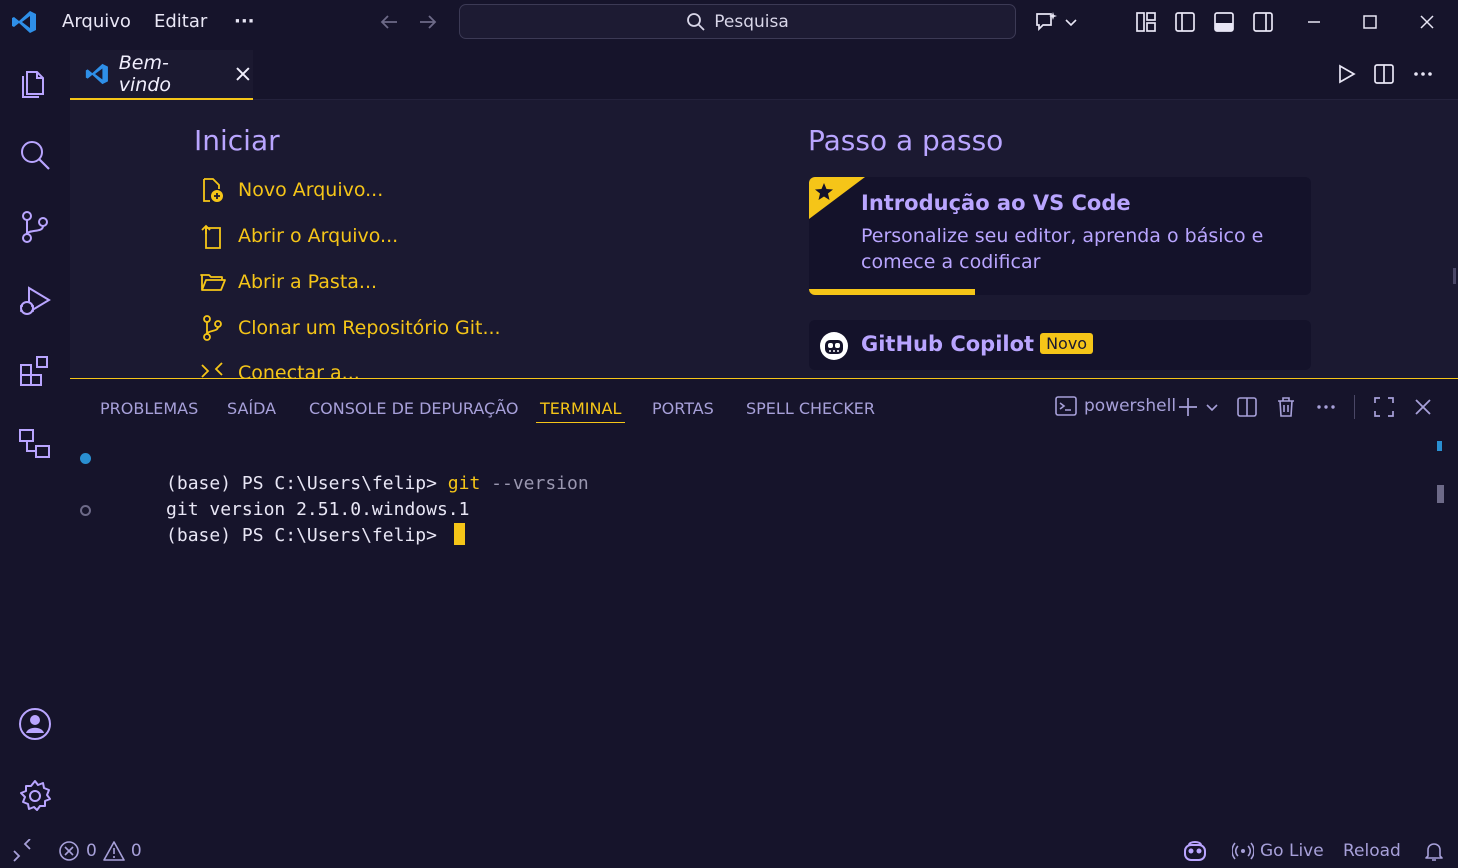 Image resolution: width=1458 pixels, height=868 pixels. I want to click on close-window-icon, so click(1427, 22).